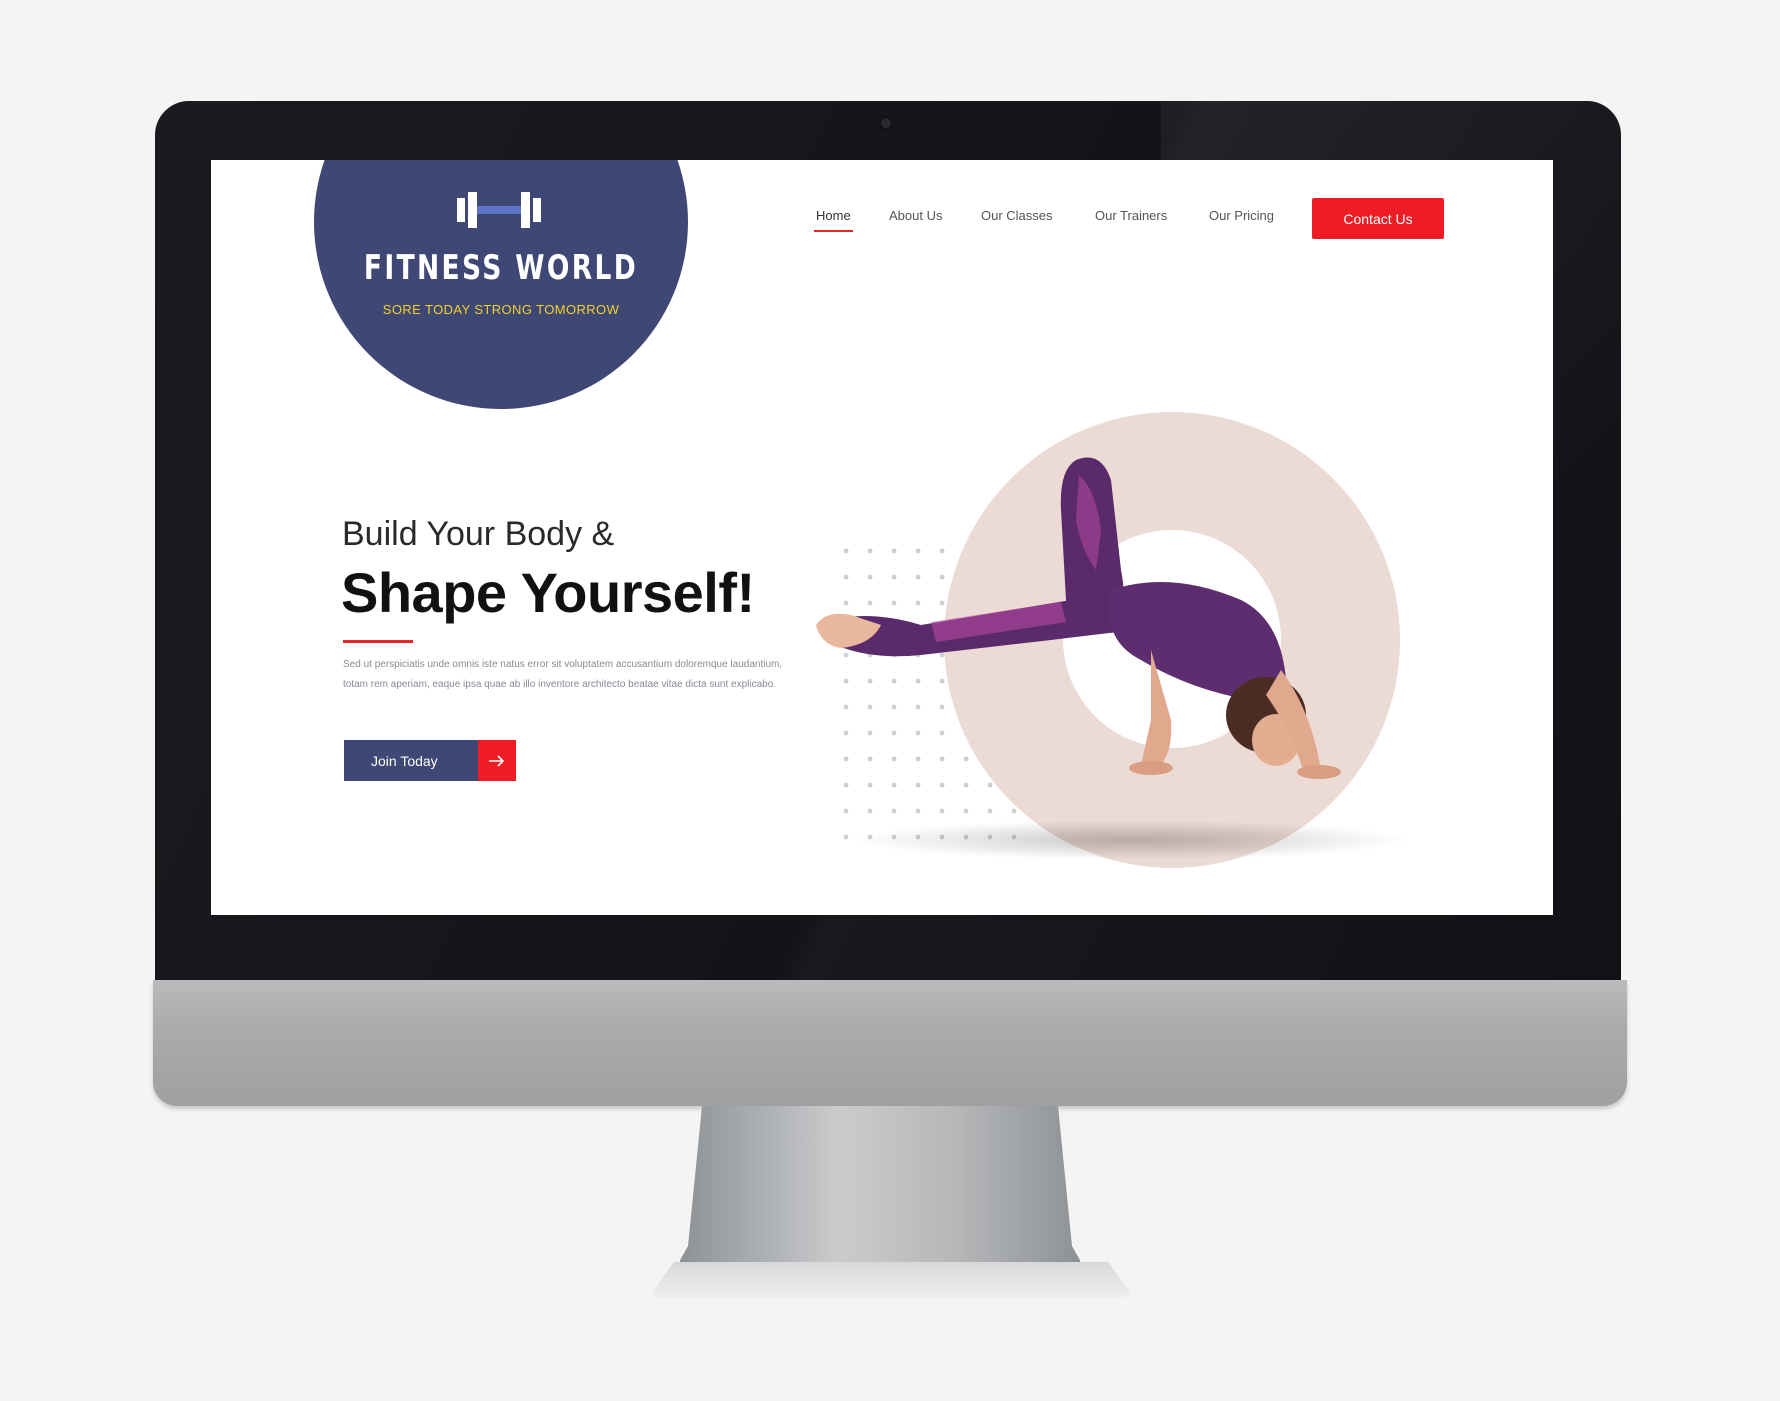 This screenshot has width=1780, height=1401. What do you see at coordinates (886, 123) in the screenshot?
I see `camera-icon` at bounding box center [886, 123].